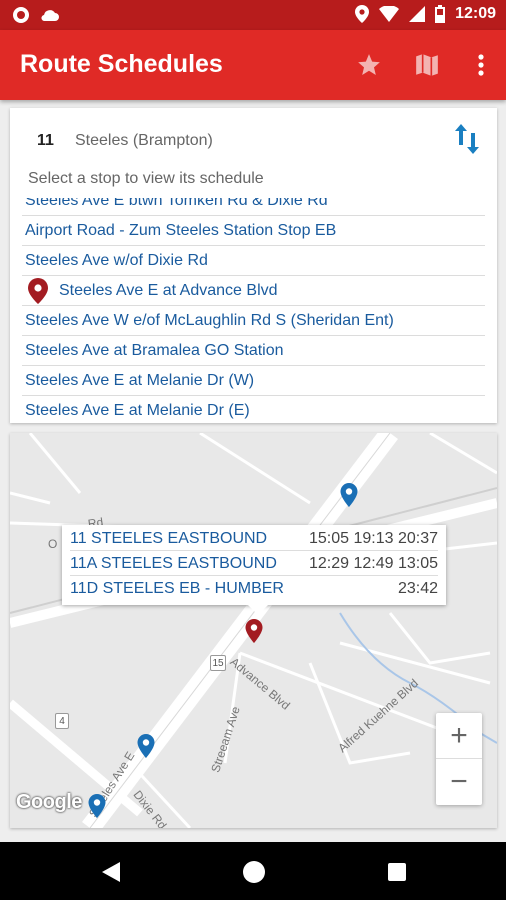 This screenshot has width=506, height=900. I want to click on home-icon, so click(254, 872).